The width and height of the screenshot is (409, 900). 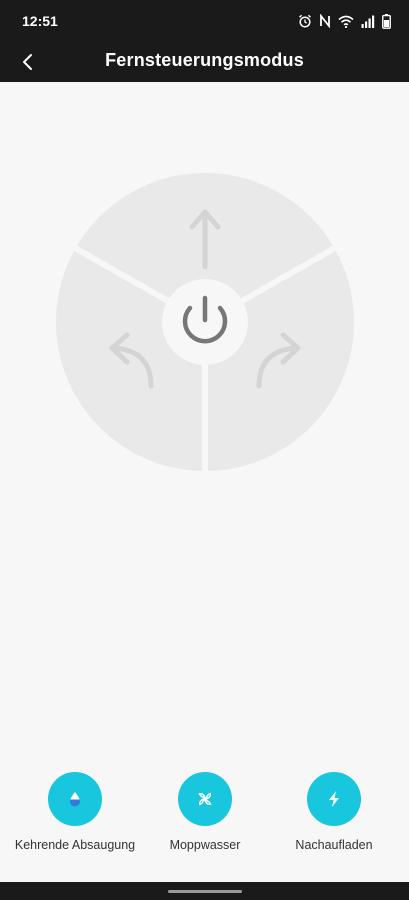 What do you see at coordinates (75, 812) in the screenshot?
I see `suction-button: Kehrende Absaugung` at bounding box center [75, 812].